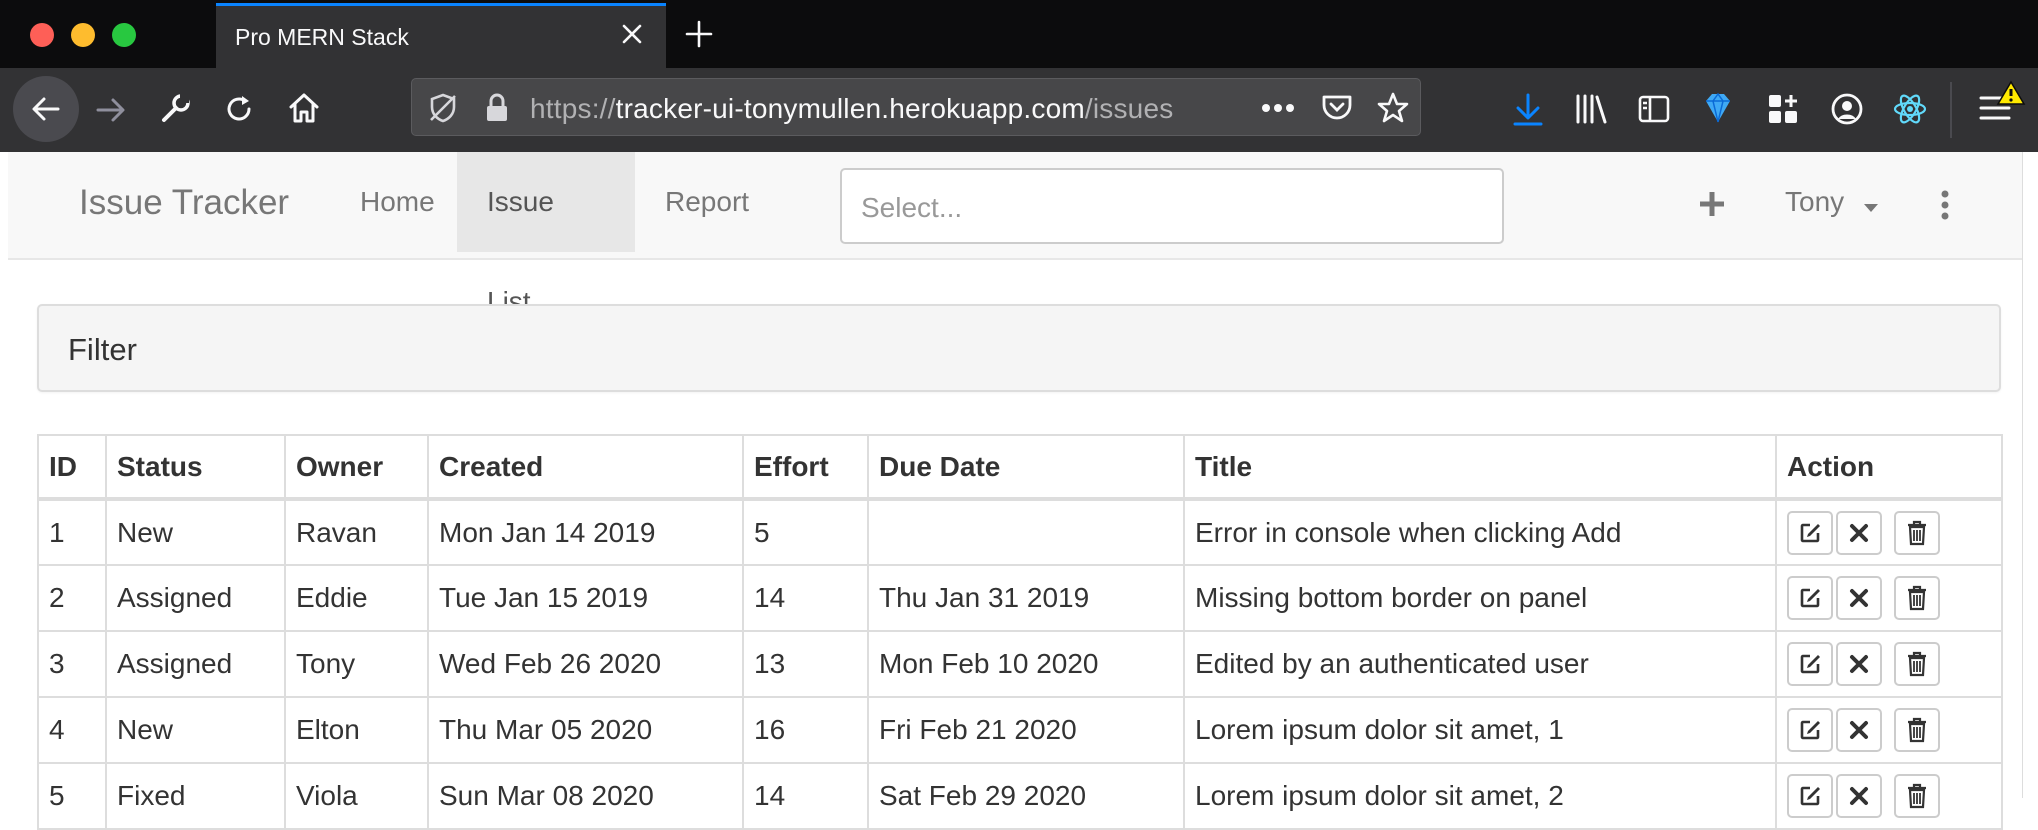 Image resolution: width=2038 pixels, height=830 pixels. What do you see at coordinates (805, 730) in the screenshot?
I see `cell-effort: 16` at bounding box center [805, 730].